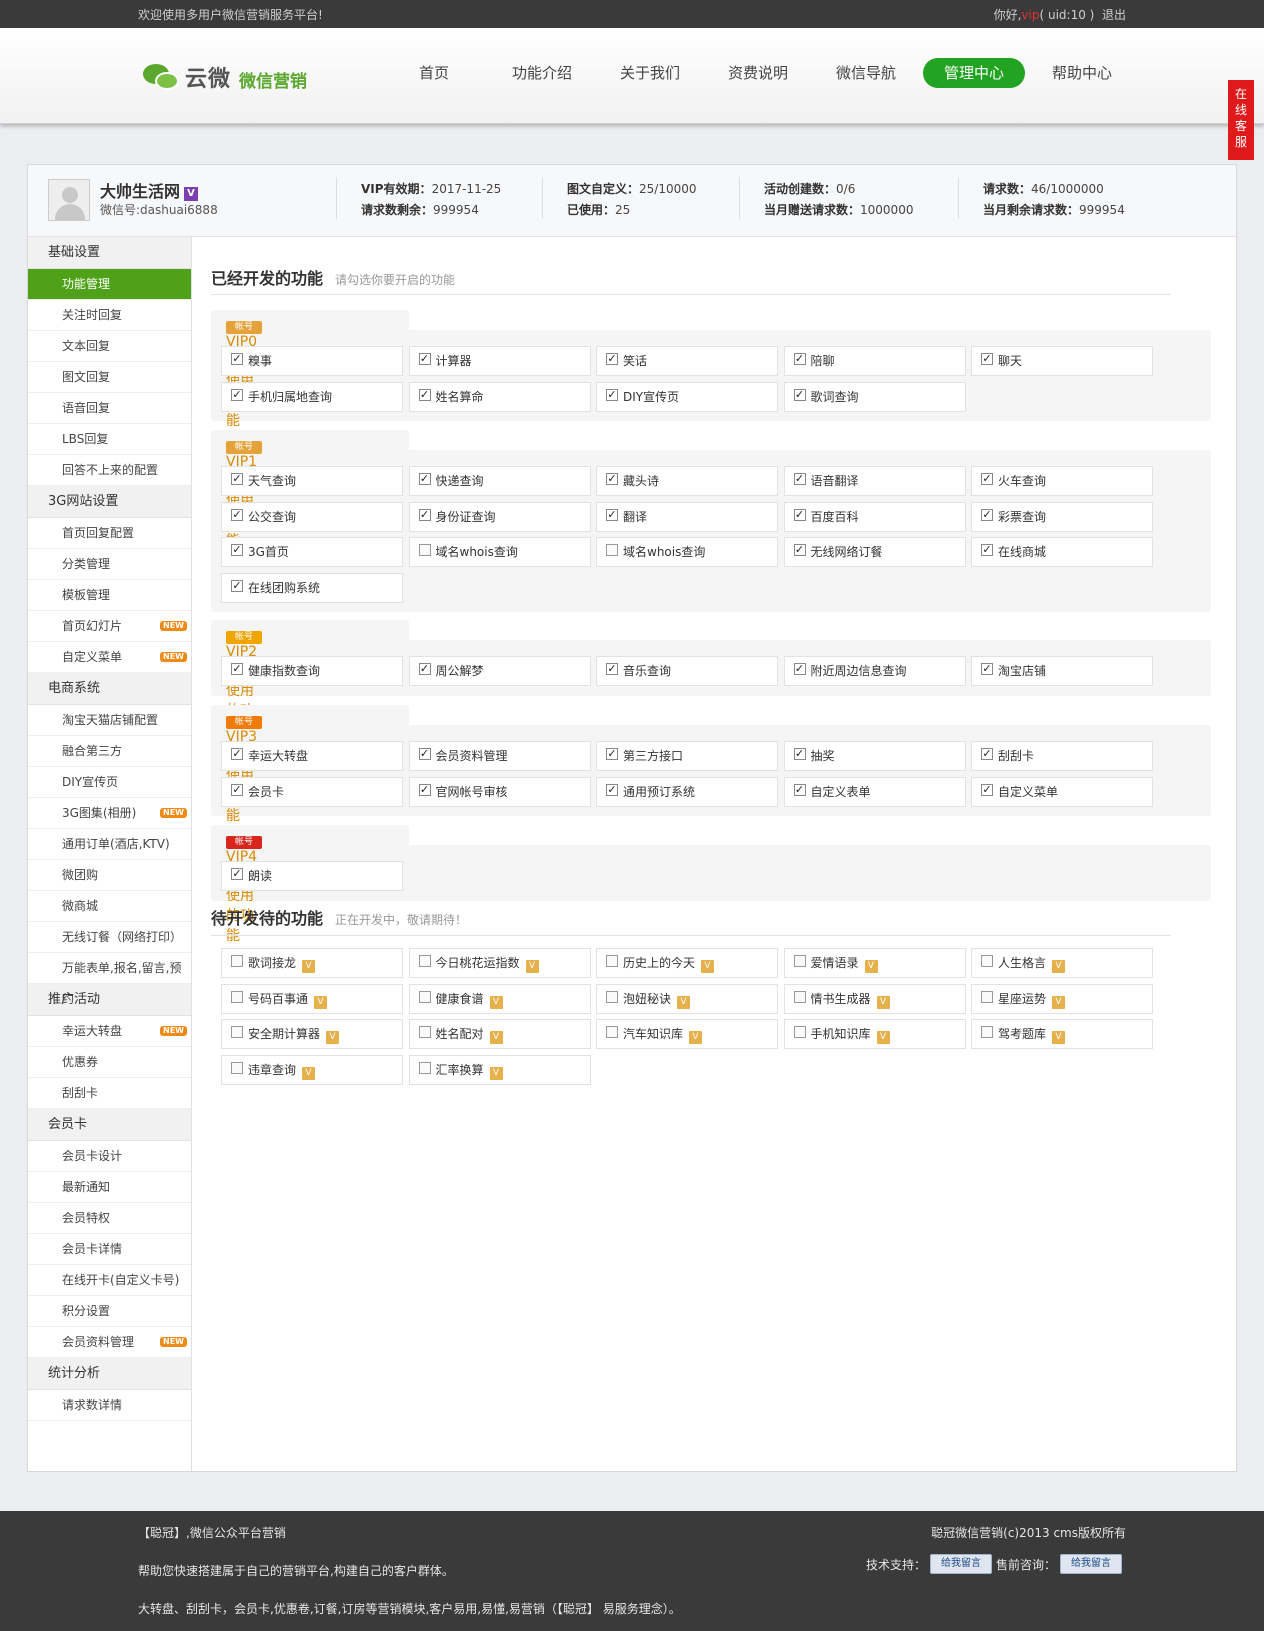  What do you see at coordinates (1062, 1034) in the screenshot?
I see `feature-checkbox: 驾考题库 V` at bounding box center [1062, 1034].